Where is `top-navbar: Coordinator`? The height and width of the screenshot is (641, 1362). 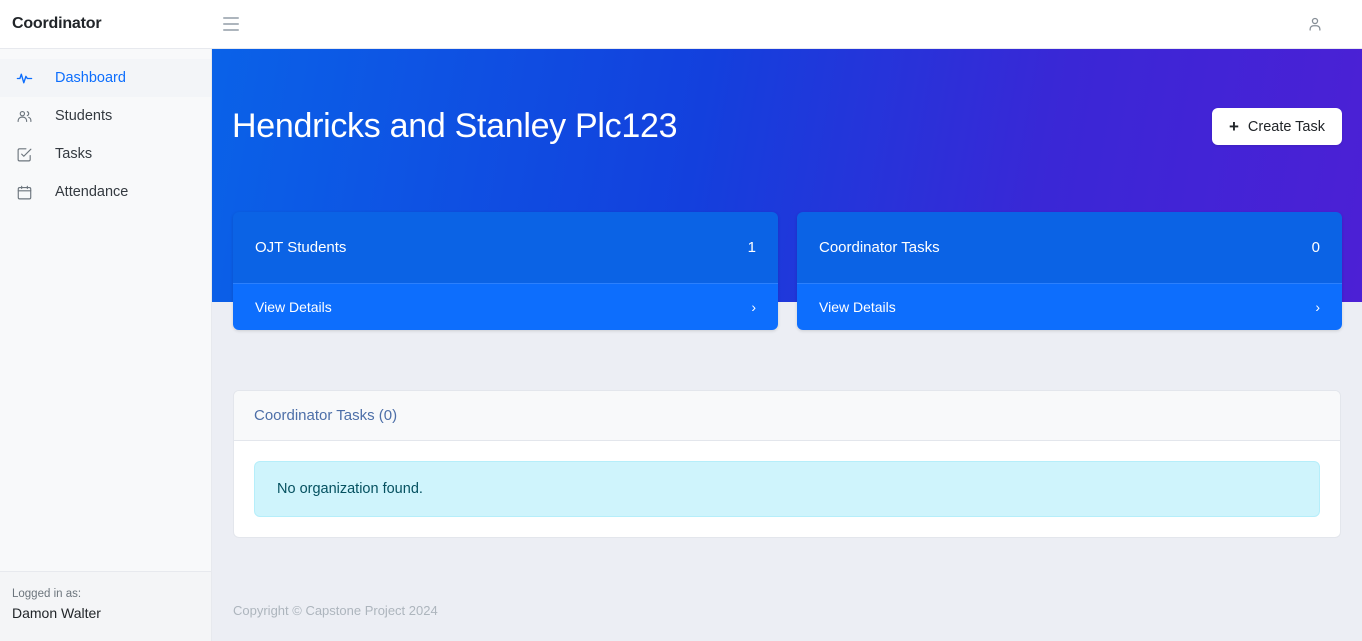
top-navbar: Coordinator is located at coordinates (681, 24).